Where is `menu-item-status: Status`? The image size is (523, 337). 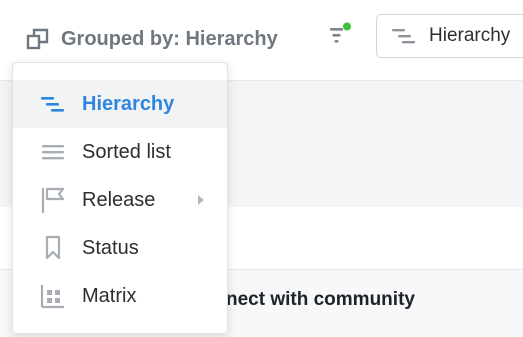
menu-item-status: Status is located at coordinates (120, 248).